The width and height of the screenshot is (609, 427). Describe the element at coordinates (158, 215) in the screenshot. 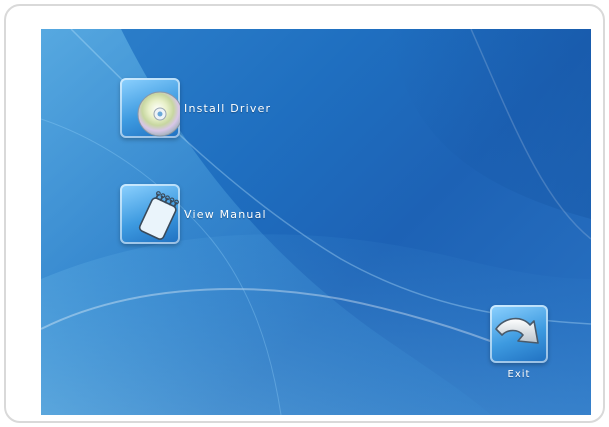

I see `notepad-icon` at that location.